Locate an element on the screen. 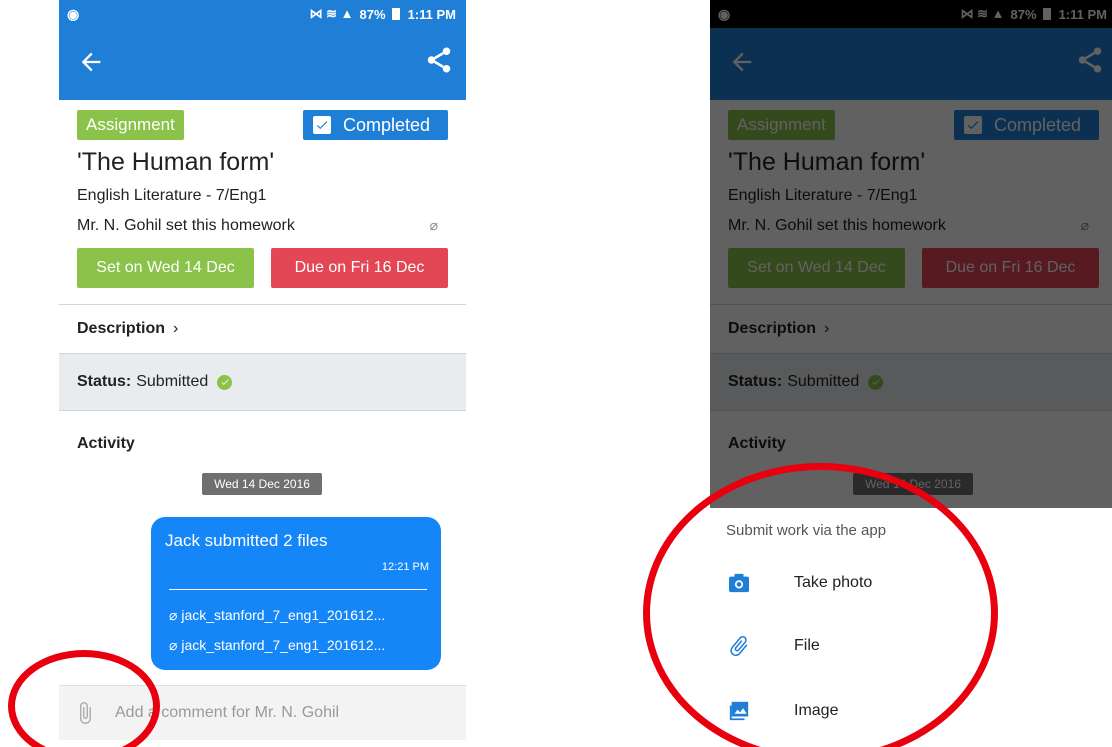 The image size is (1112, 747). battery-percent: 87% is located at coordinates (372, 14).